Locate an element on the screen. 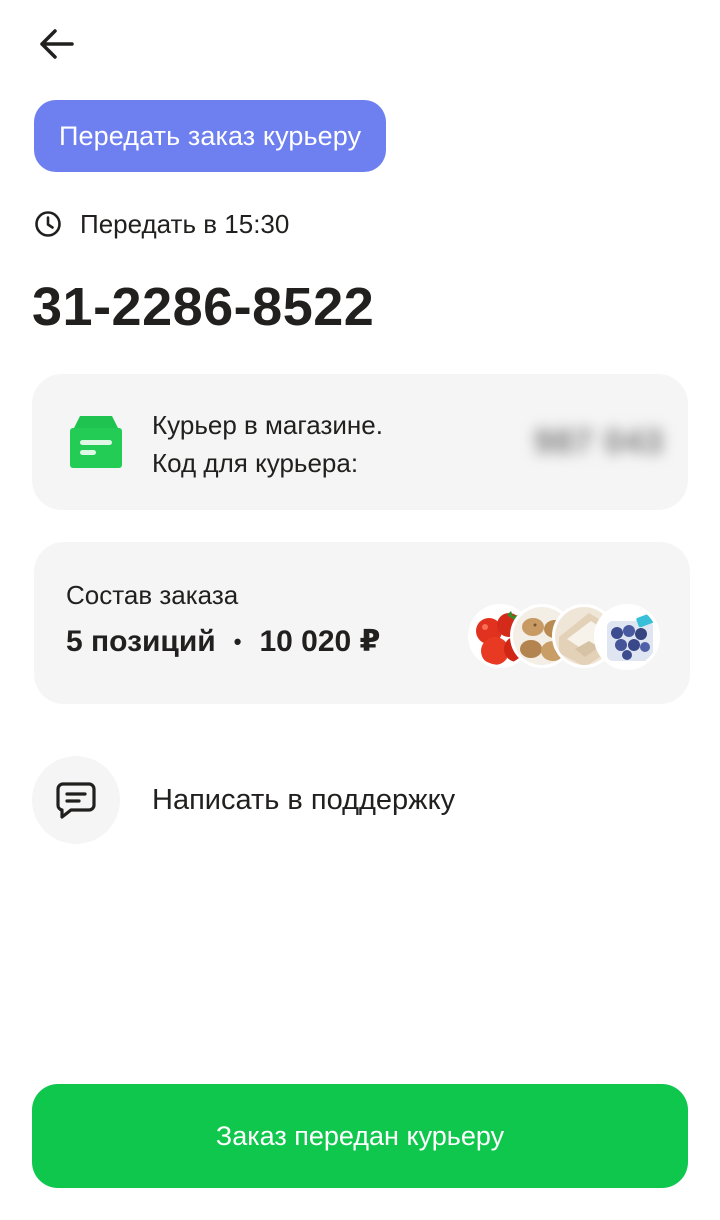 This screenshot has height=1220, width=720. clock-icon is located at coordinates (48, 224).